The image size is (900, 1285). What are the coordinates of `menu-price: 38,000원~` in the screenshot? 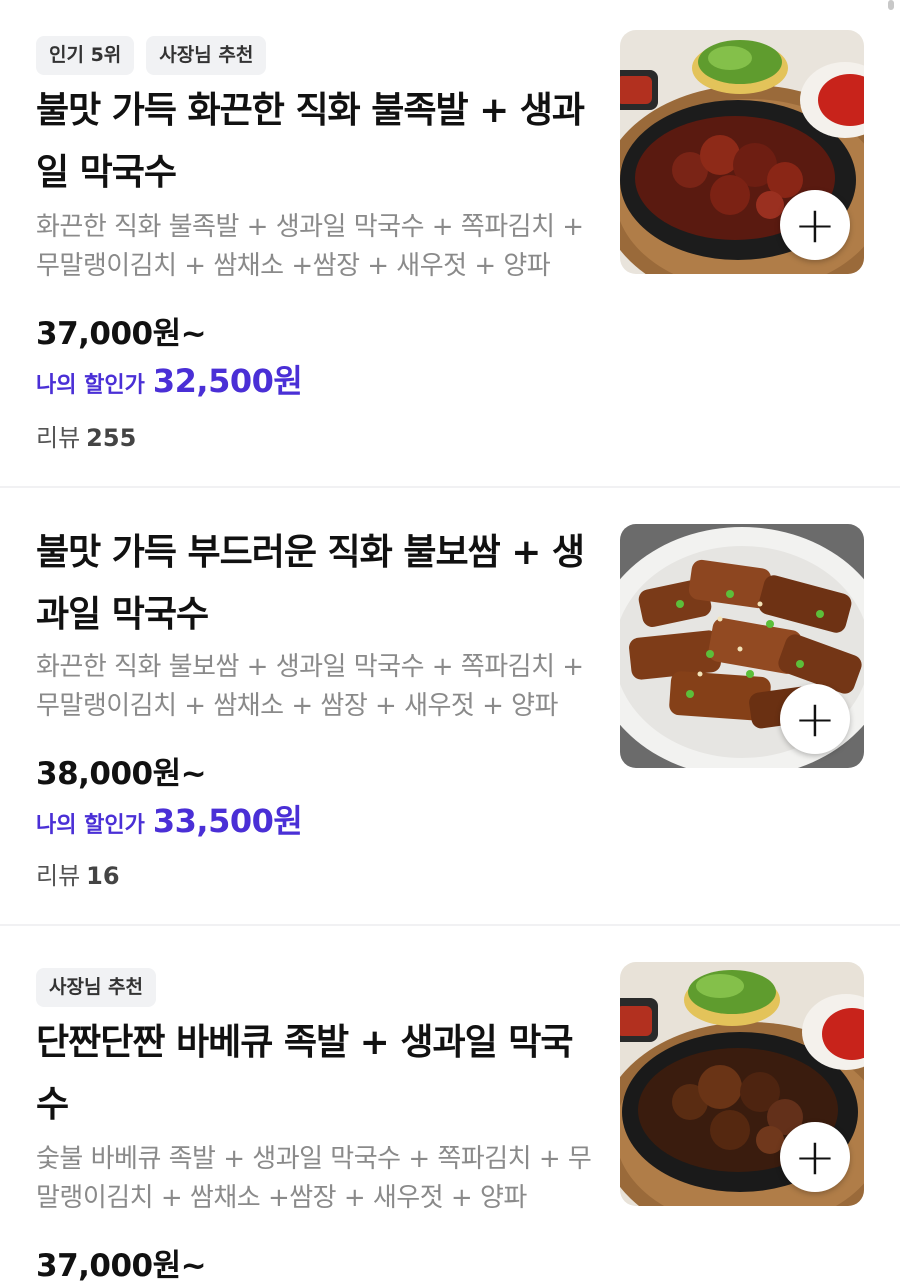 It's located at (121, 774).